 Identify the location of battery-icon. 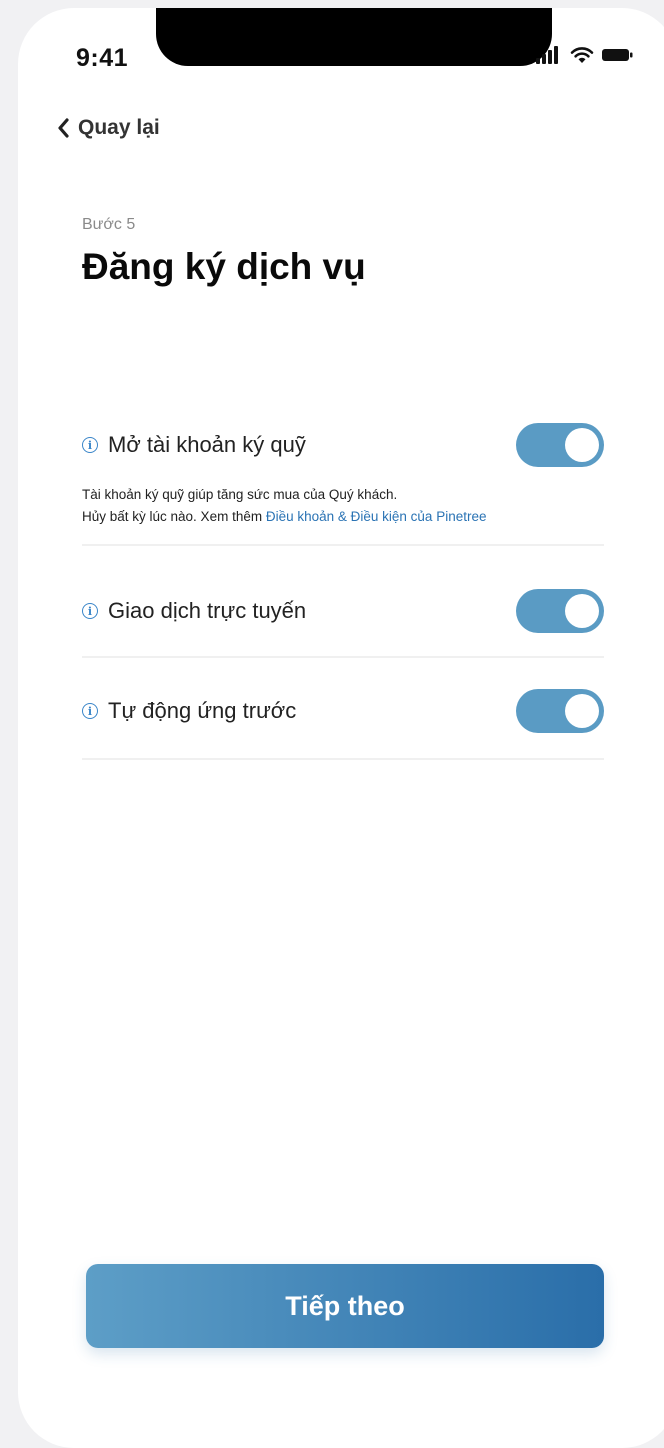
(617, 55).